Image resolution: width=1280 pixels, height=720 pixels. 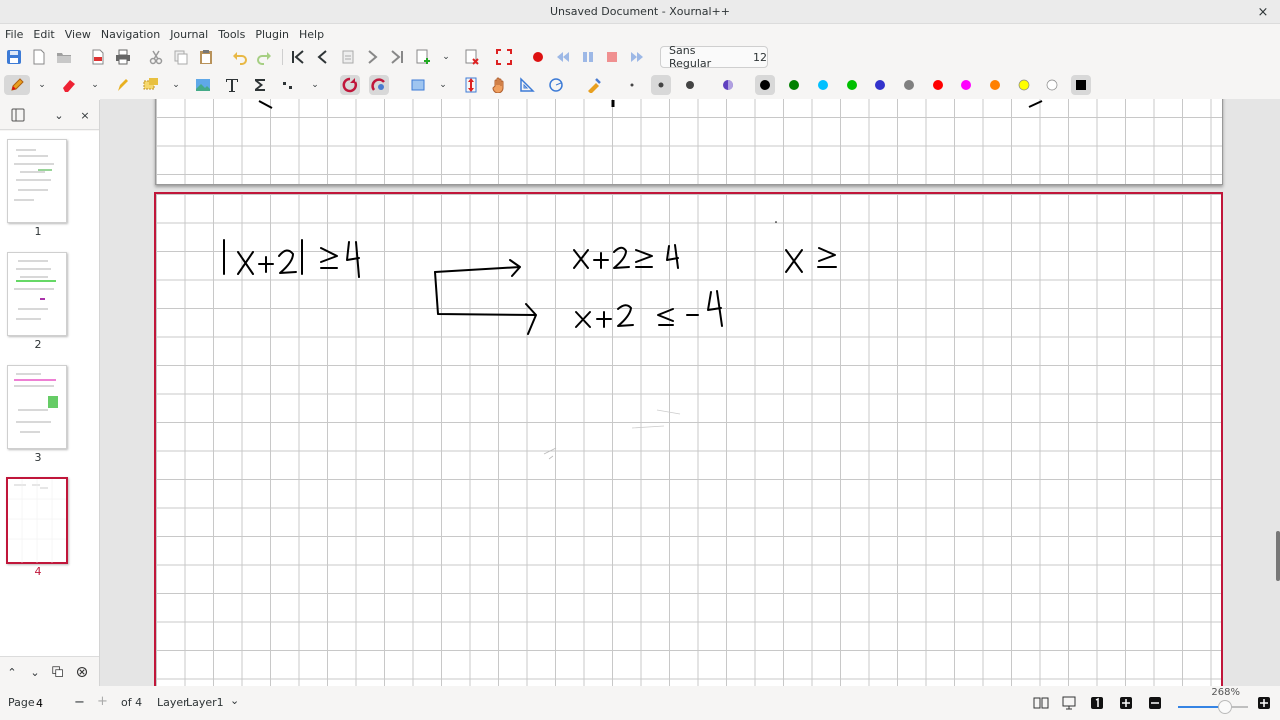 I want to click on menu-navigation: Navigation, so click(x=130, y=34).